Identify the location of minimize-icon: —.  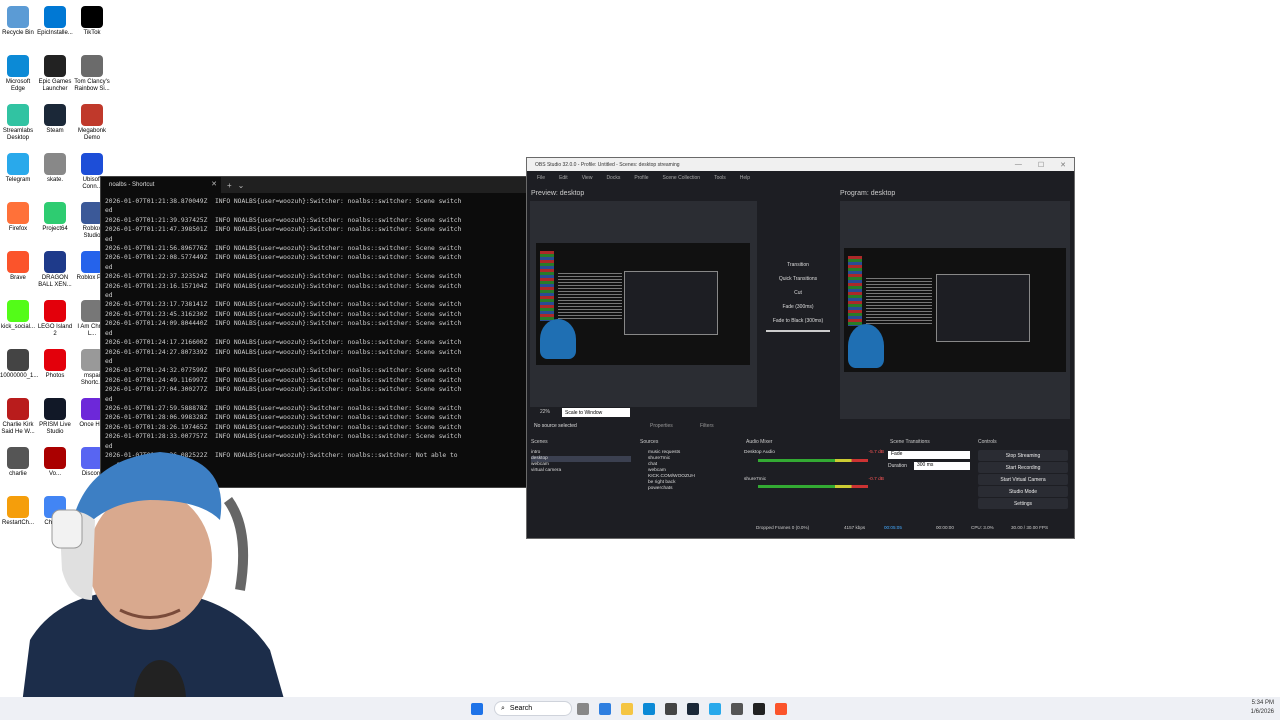
(1018, 165).